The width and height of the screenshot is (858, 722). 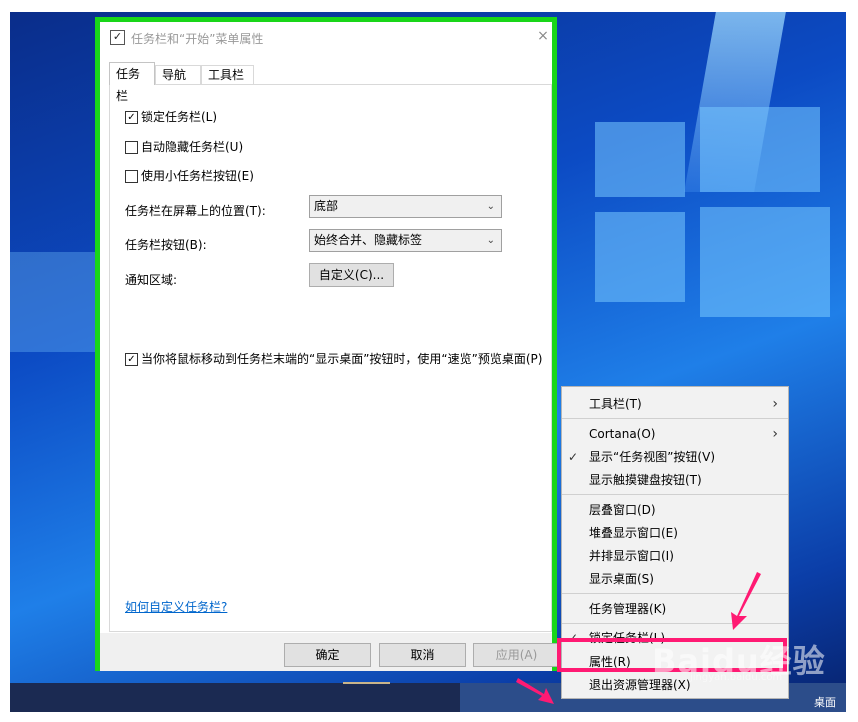 I want to click on menu-item-label: Cortana(O), so click(x=622, y=434).